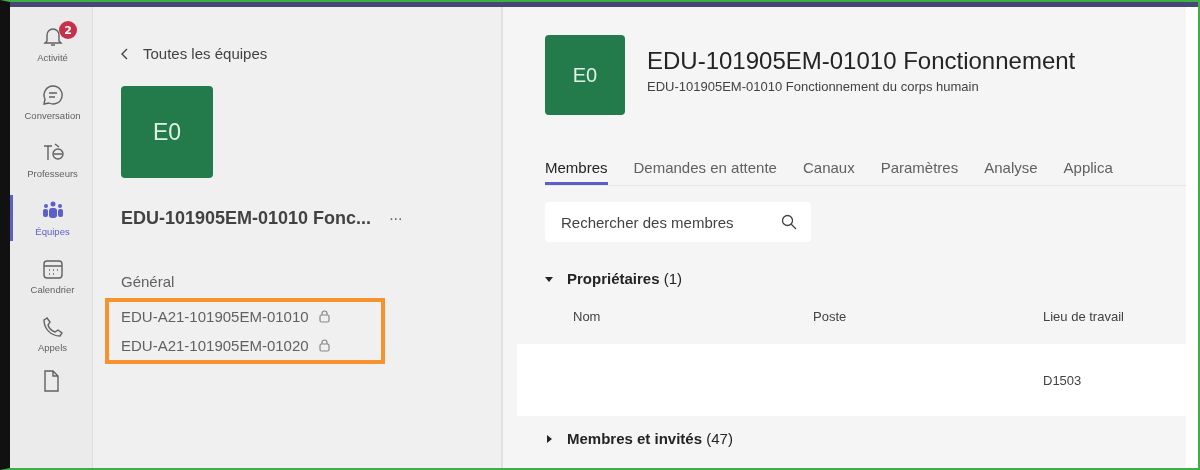  I want to click on rail-item: 2 Activité, so click(51, 44).